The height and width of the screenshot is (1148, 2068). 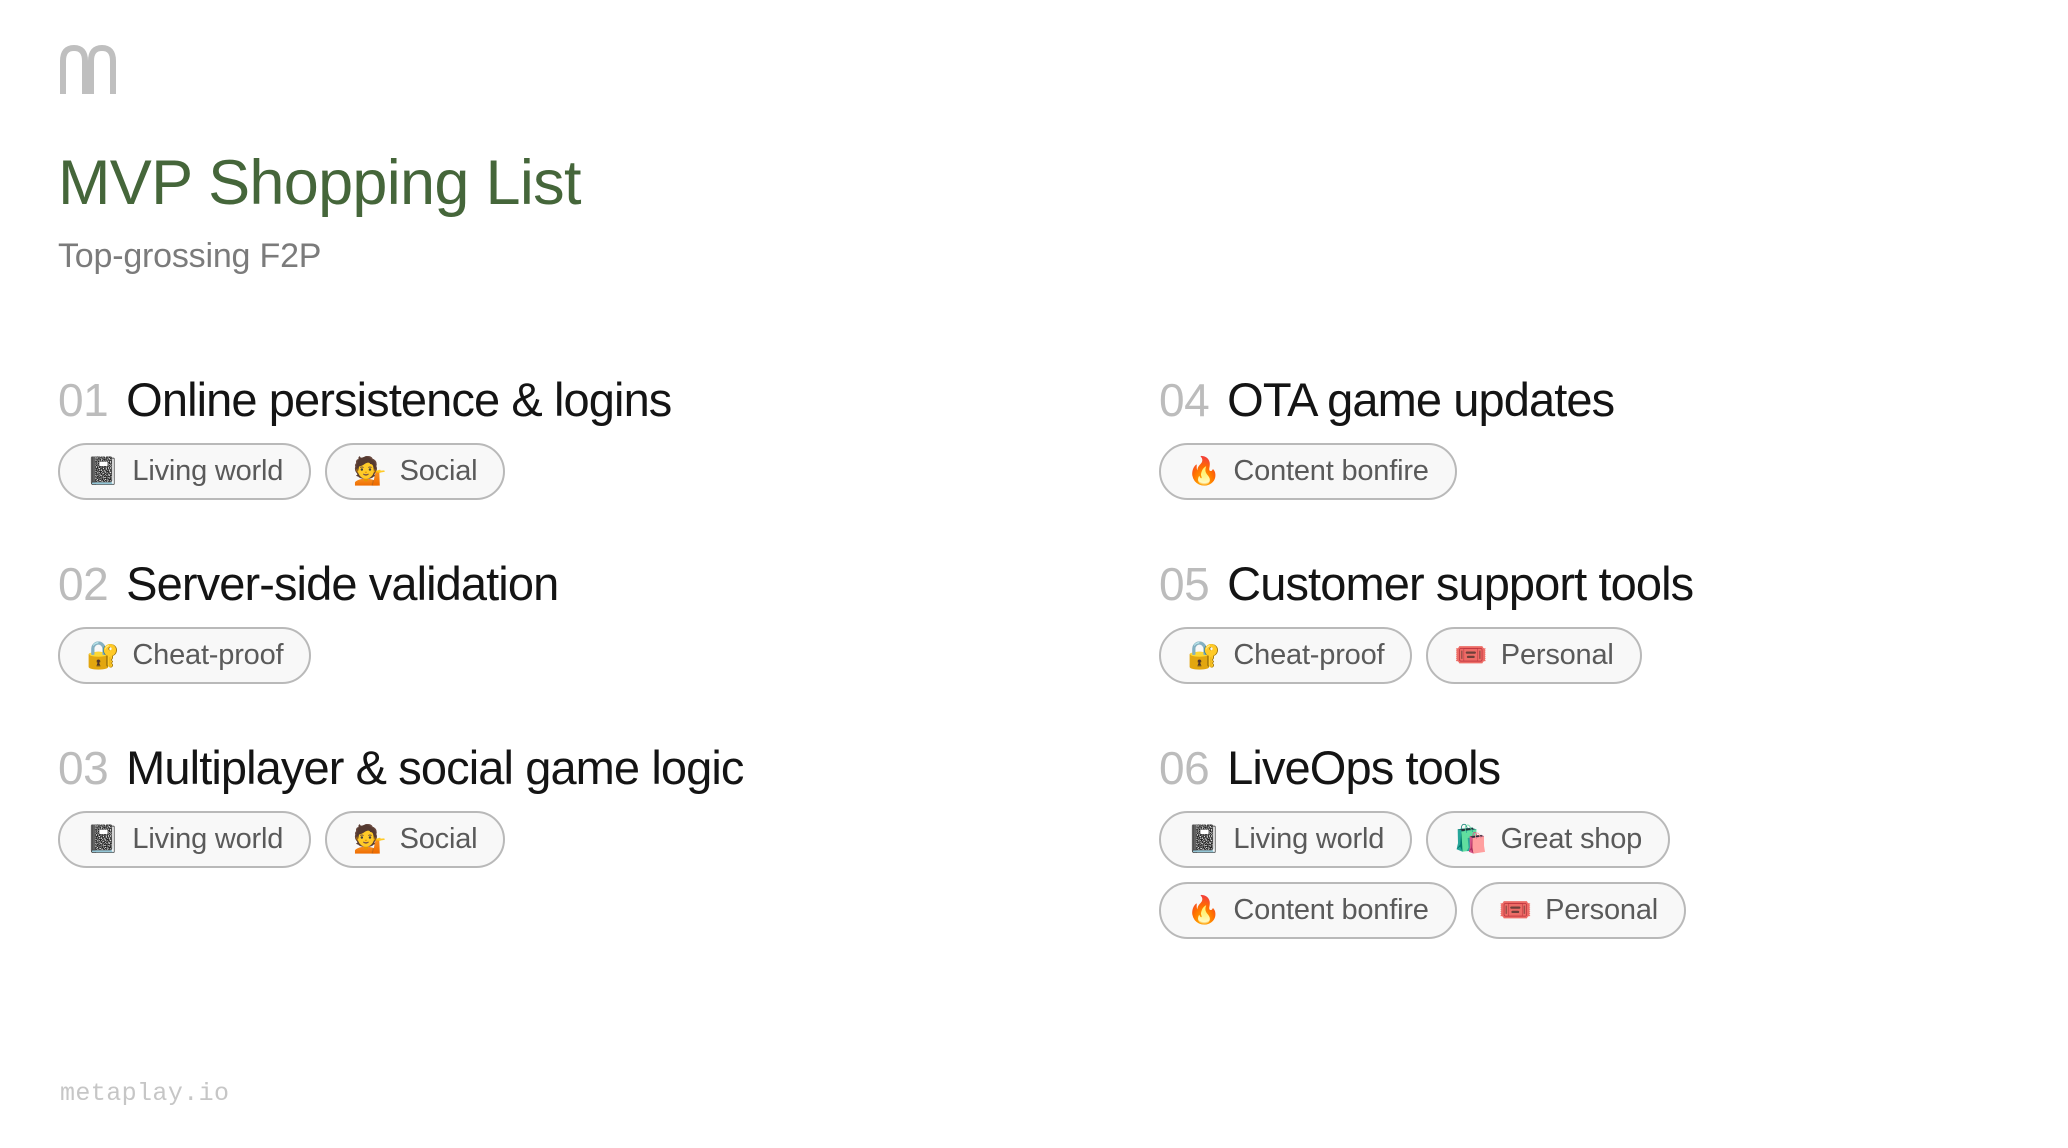 What do you see at coordinates (1184, 768) in the screenshot?
I see `item-number: 06` at bounding box center [1184, 768].